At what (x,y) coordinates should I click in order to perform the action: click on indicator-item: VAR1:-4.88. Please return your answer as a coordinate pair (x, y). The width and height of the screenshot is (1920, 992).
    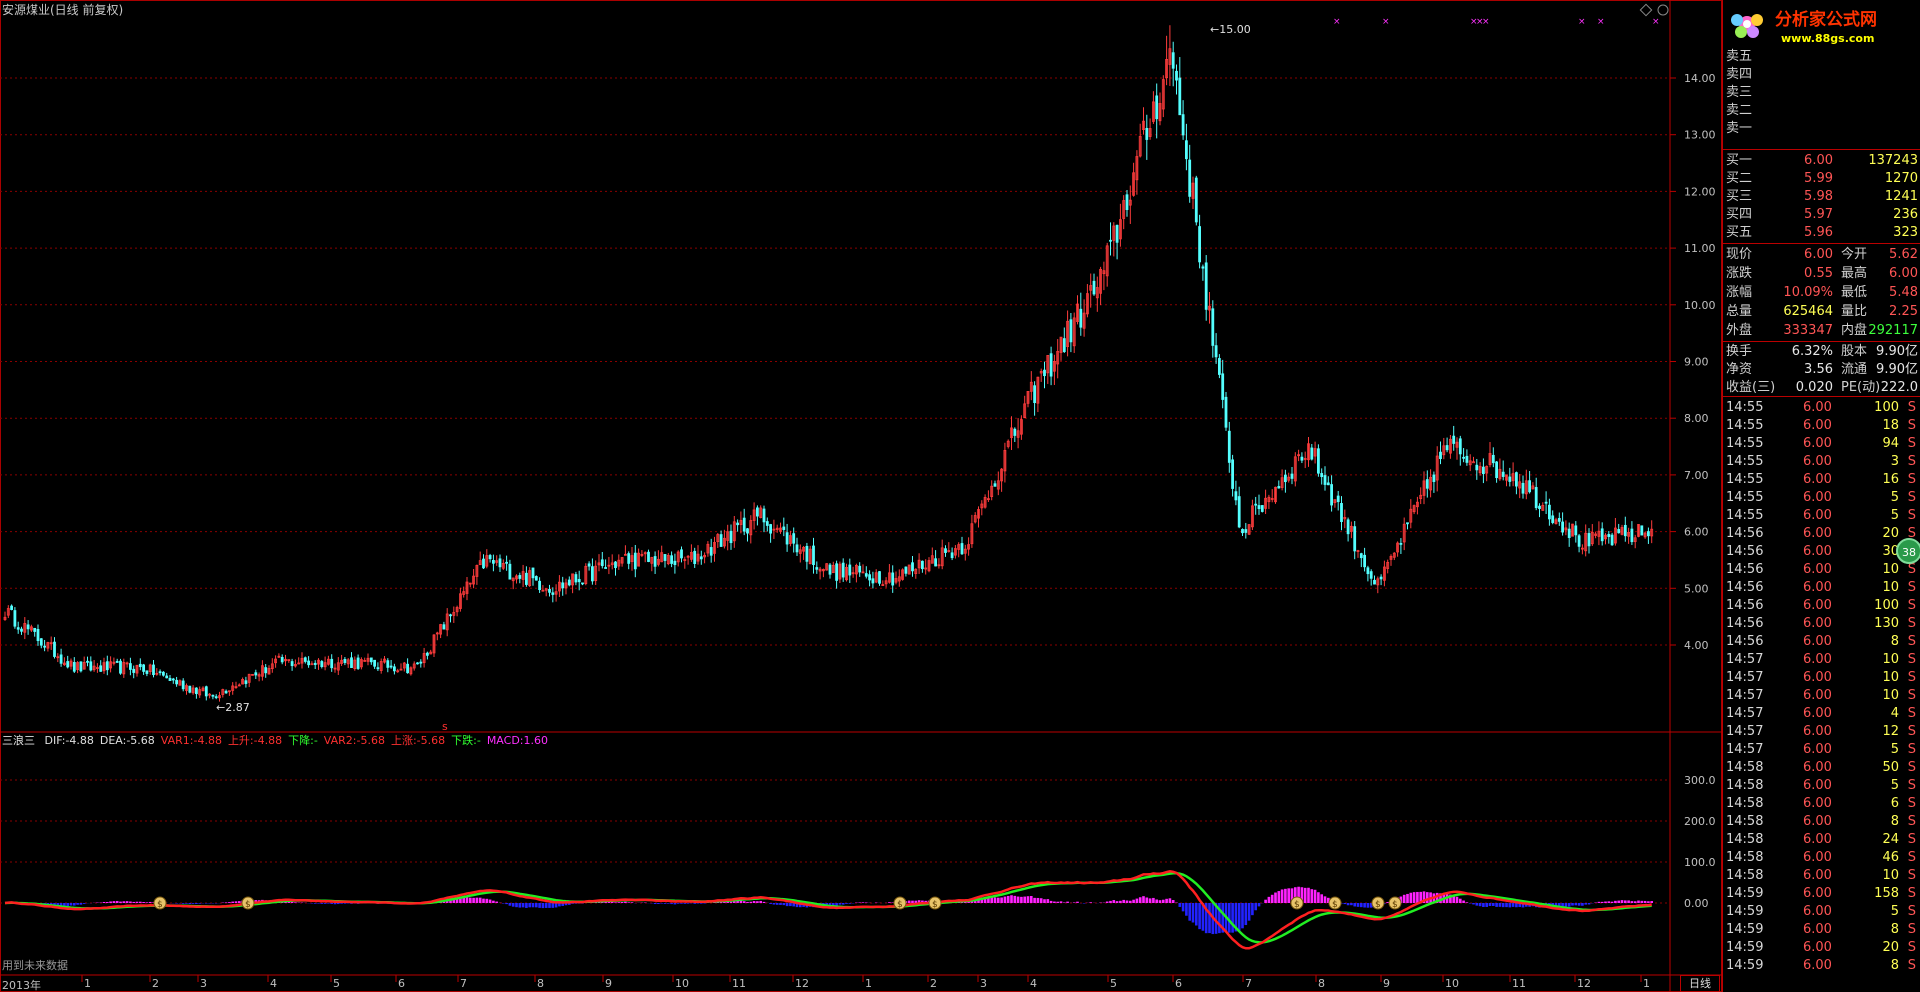
    Looking at the image, I should click on (191, 740).